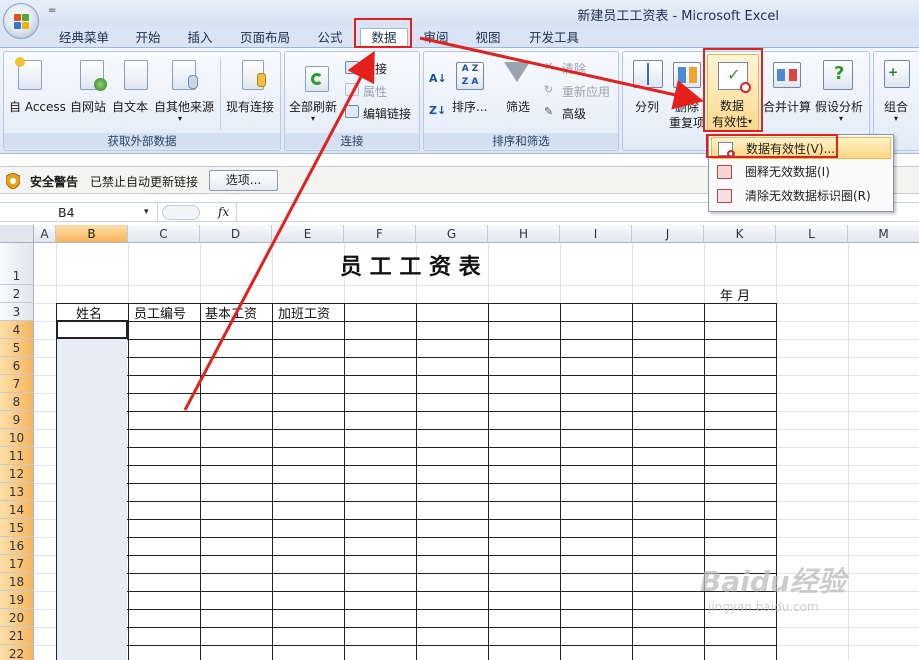 The image size is (919, 660). I want to click on arrow-to-data-tab, so click(279, 230).